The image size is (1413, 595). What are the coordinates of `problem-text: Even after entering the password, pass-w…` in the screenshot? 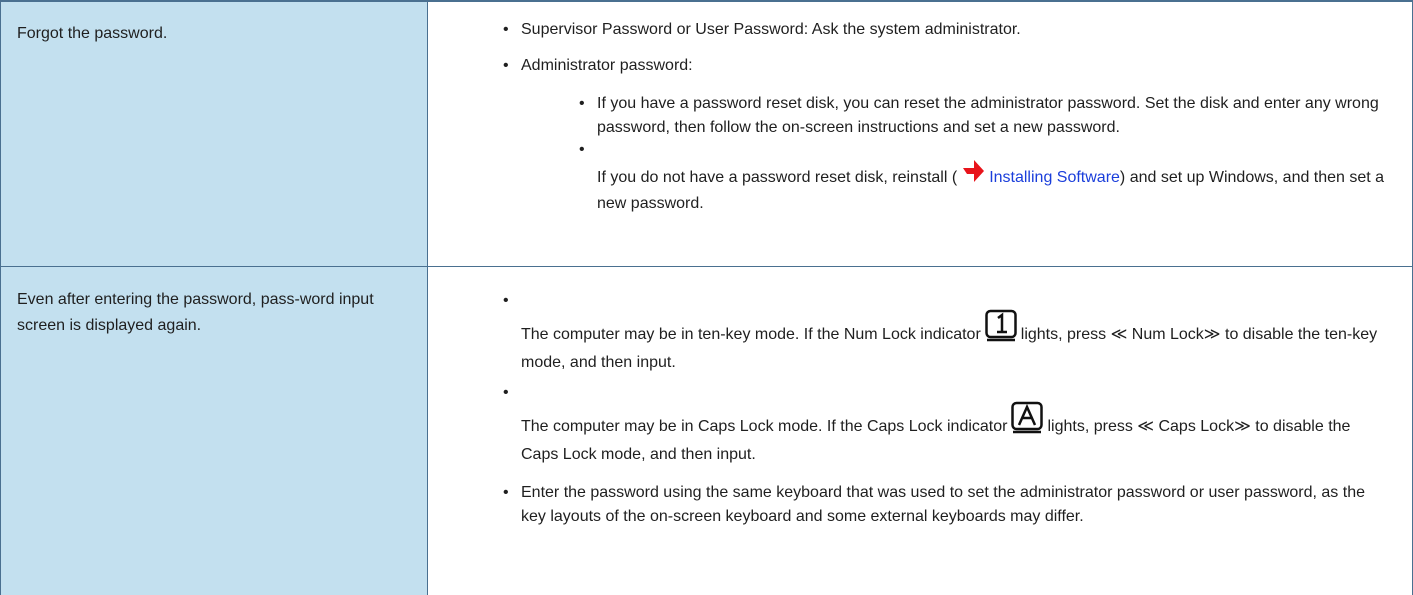 It's located at (209, 303).